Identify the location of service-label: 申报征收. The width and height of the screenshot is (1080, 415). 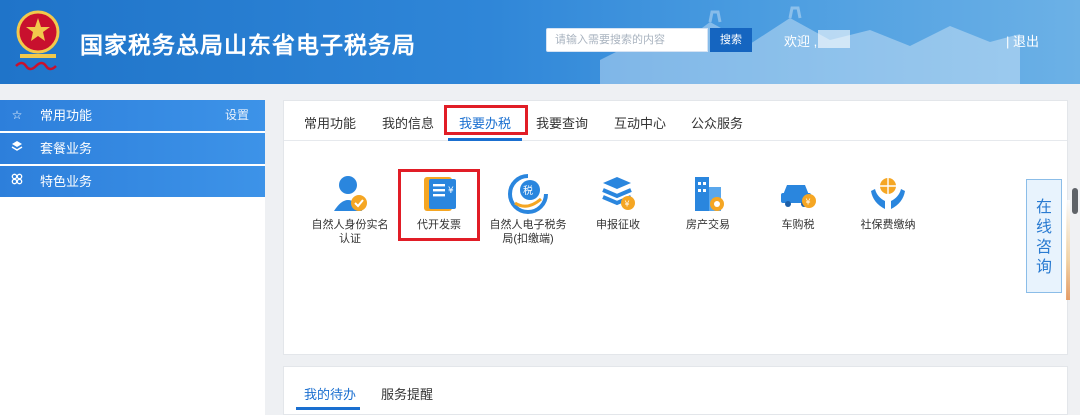
(618, 225).